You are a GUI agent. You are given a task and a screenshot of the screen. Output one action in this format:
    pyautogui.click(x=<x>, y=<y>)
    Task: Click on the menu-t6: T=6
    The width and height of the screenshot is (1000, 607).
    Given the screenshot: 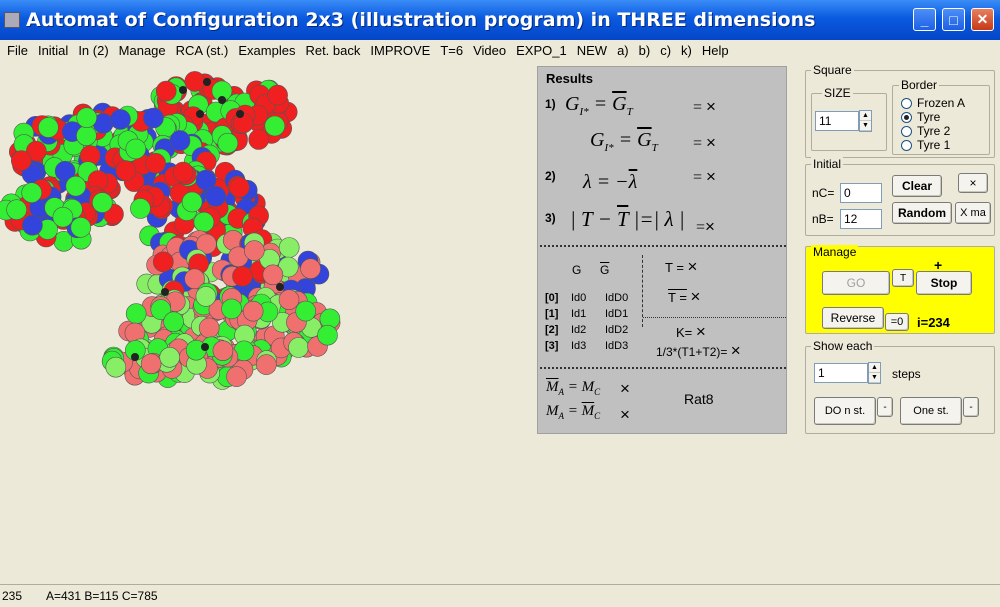 What is the action you would take?
    pyautogui.click(x=451, y=50)
    